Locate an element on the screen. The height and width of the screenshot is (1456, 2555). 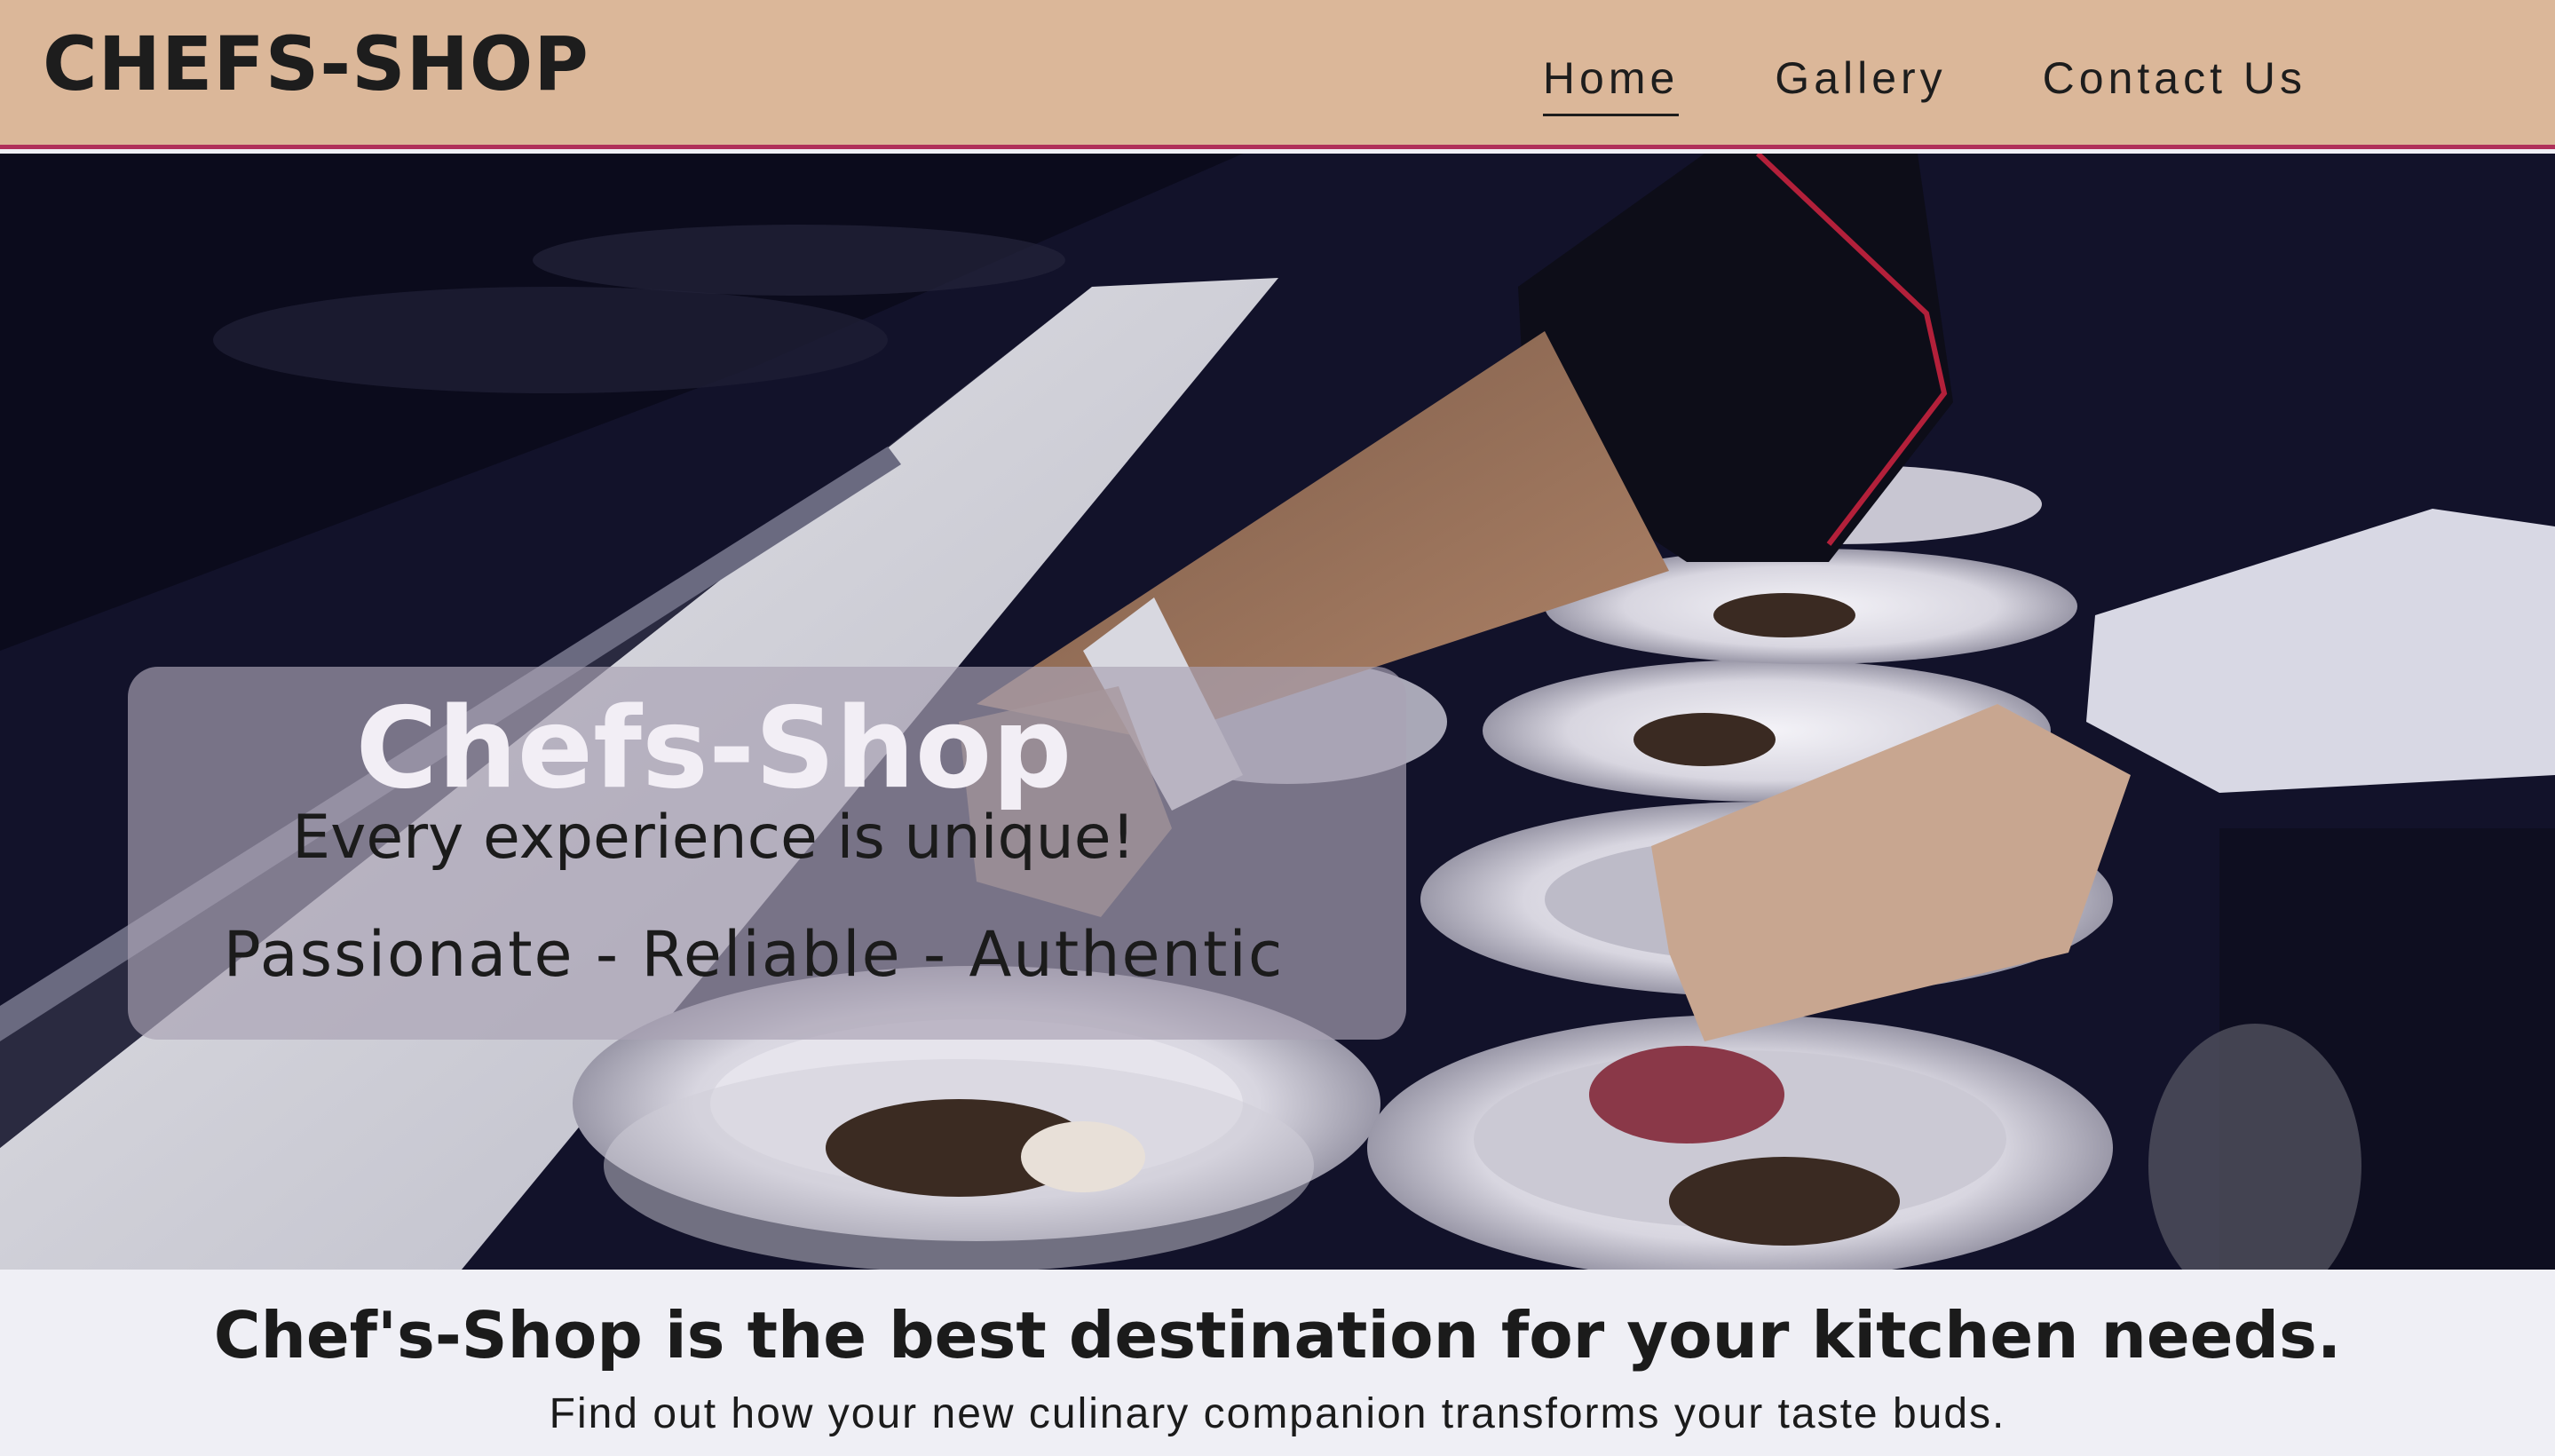
hero-values: Passionate - Reliable - Authentic is located at coordinates (754, 954).